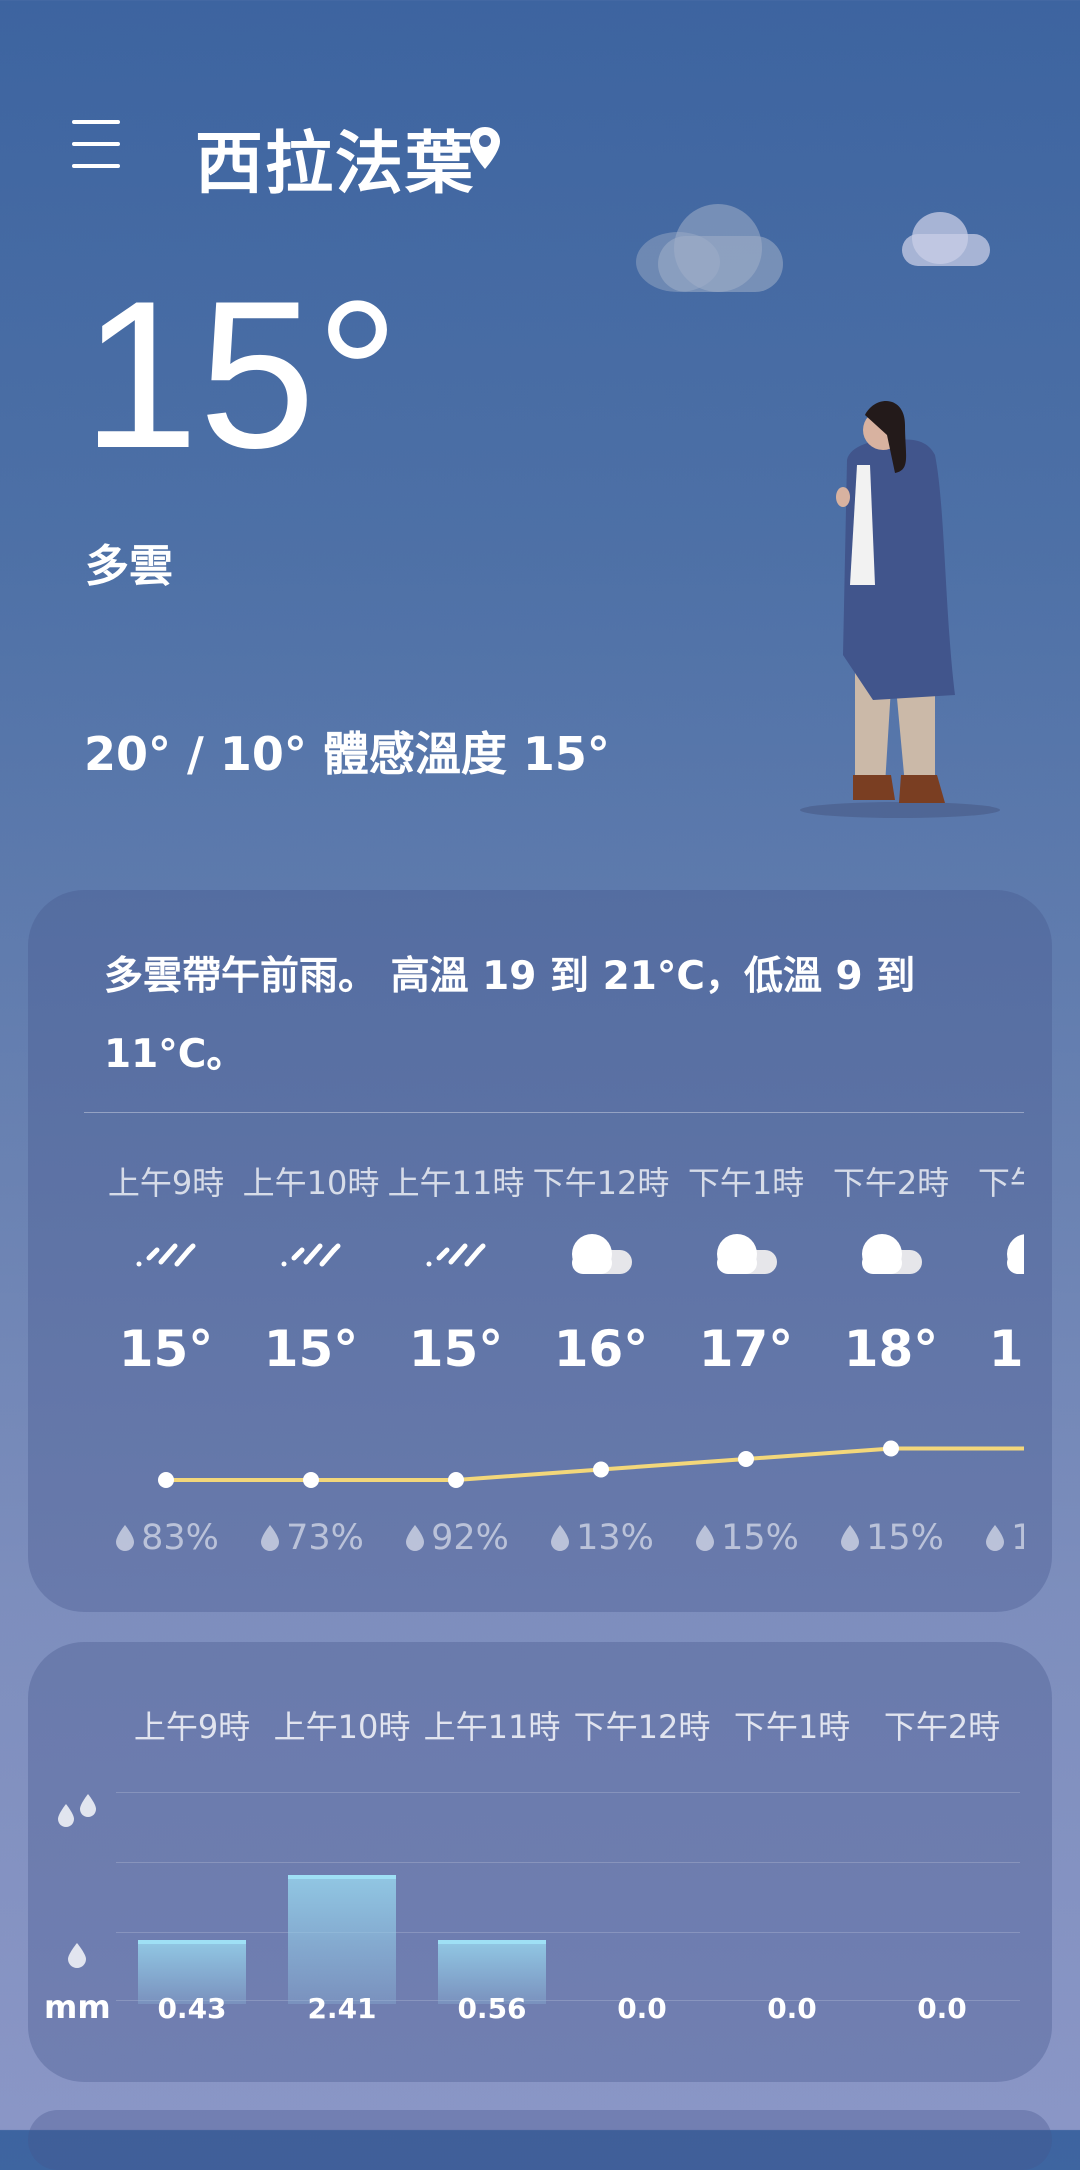  Describe the element at coordinates (129, 566) in the screenshot. I see `current-condition: 多雲` at that location.